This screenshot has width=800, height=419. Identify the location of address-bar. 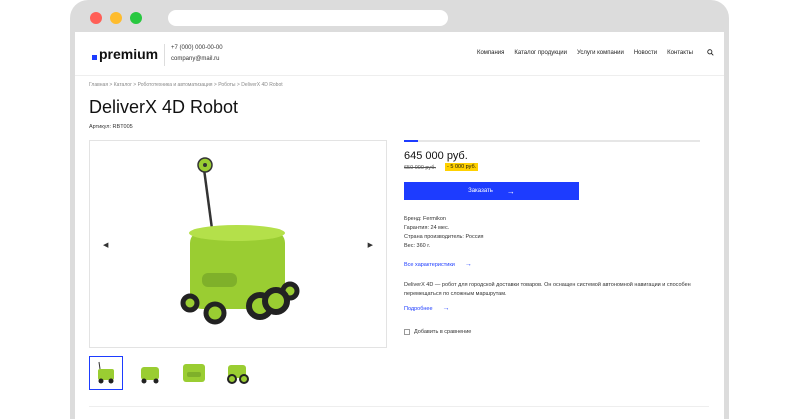
(308, 18).